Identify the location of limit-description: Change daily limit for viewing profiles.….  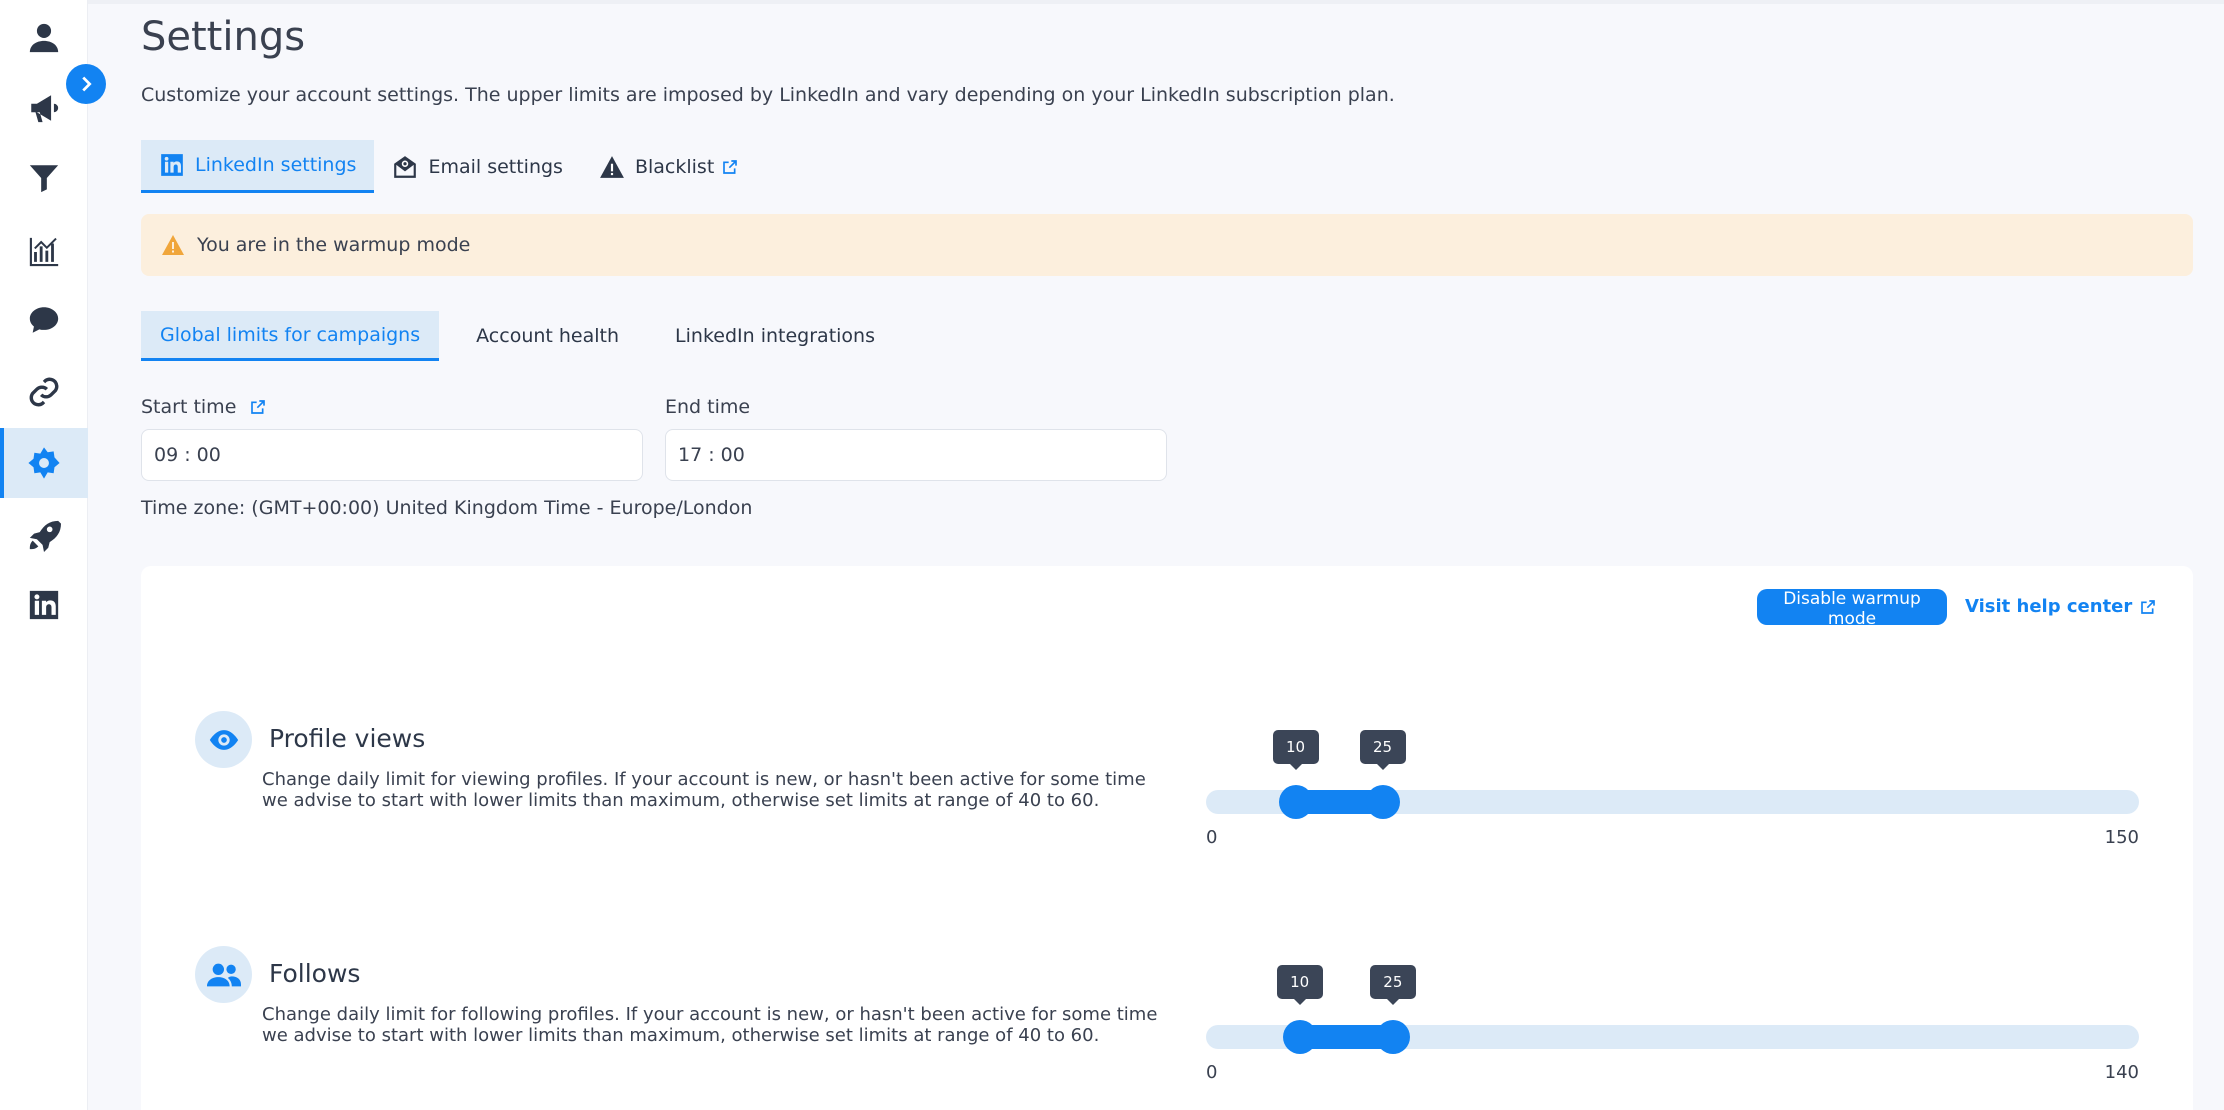
(704, 790).